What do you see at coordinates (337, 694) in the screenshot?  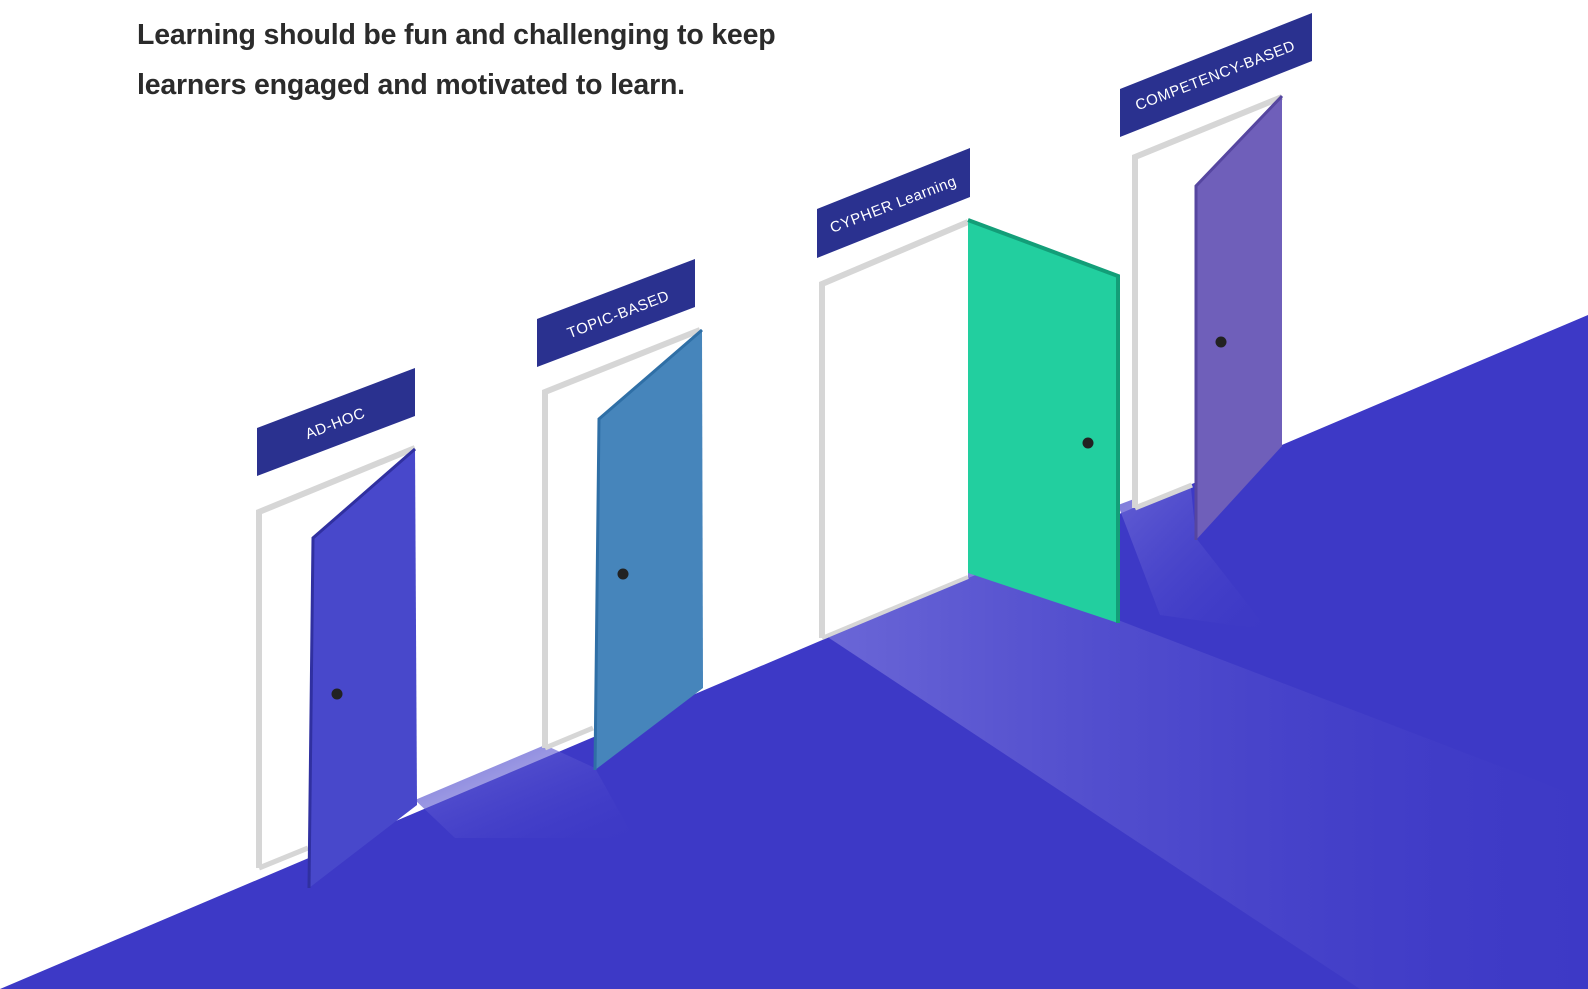 I see `door-ad-hoc-knob` at bounding box center [337, 694].